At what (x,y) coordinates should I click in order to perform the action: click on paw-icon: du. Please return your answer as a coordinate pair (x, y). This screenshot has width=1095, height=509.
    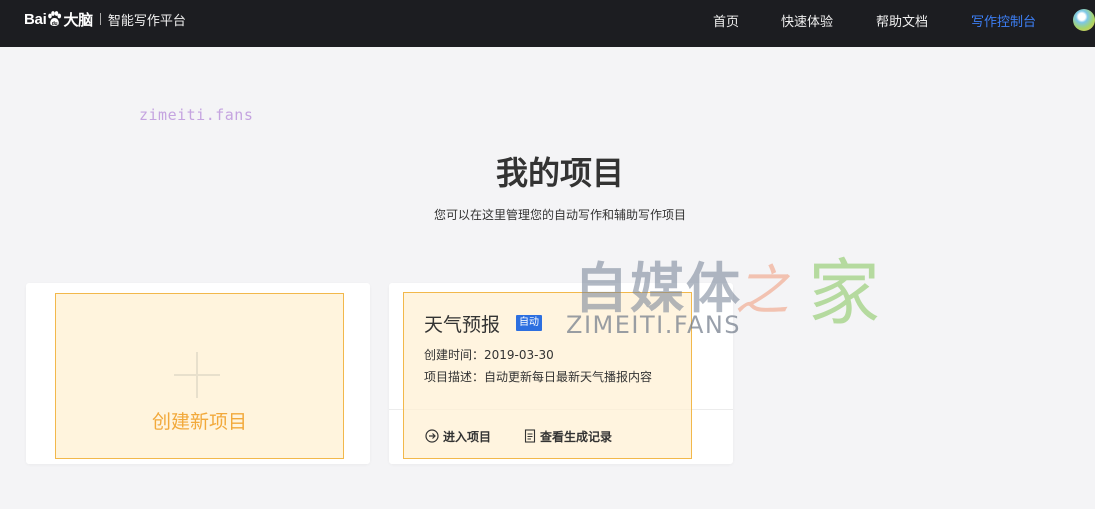
    Looking at the image, I should click on (55, 19).